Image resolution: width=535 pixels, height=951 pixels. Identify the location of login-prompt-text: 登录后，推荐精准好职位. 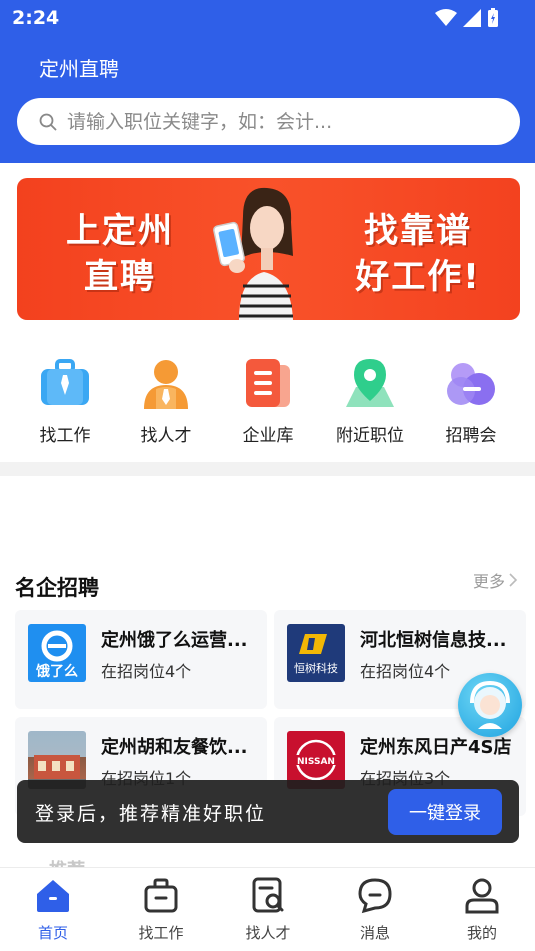
(151, 814).